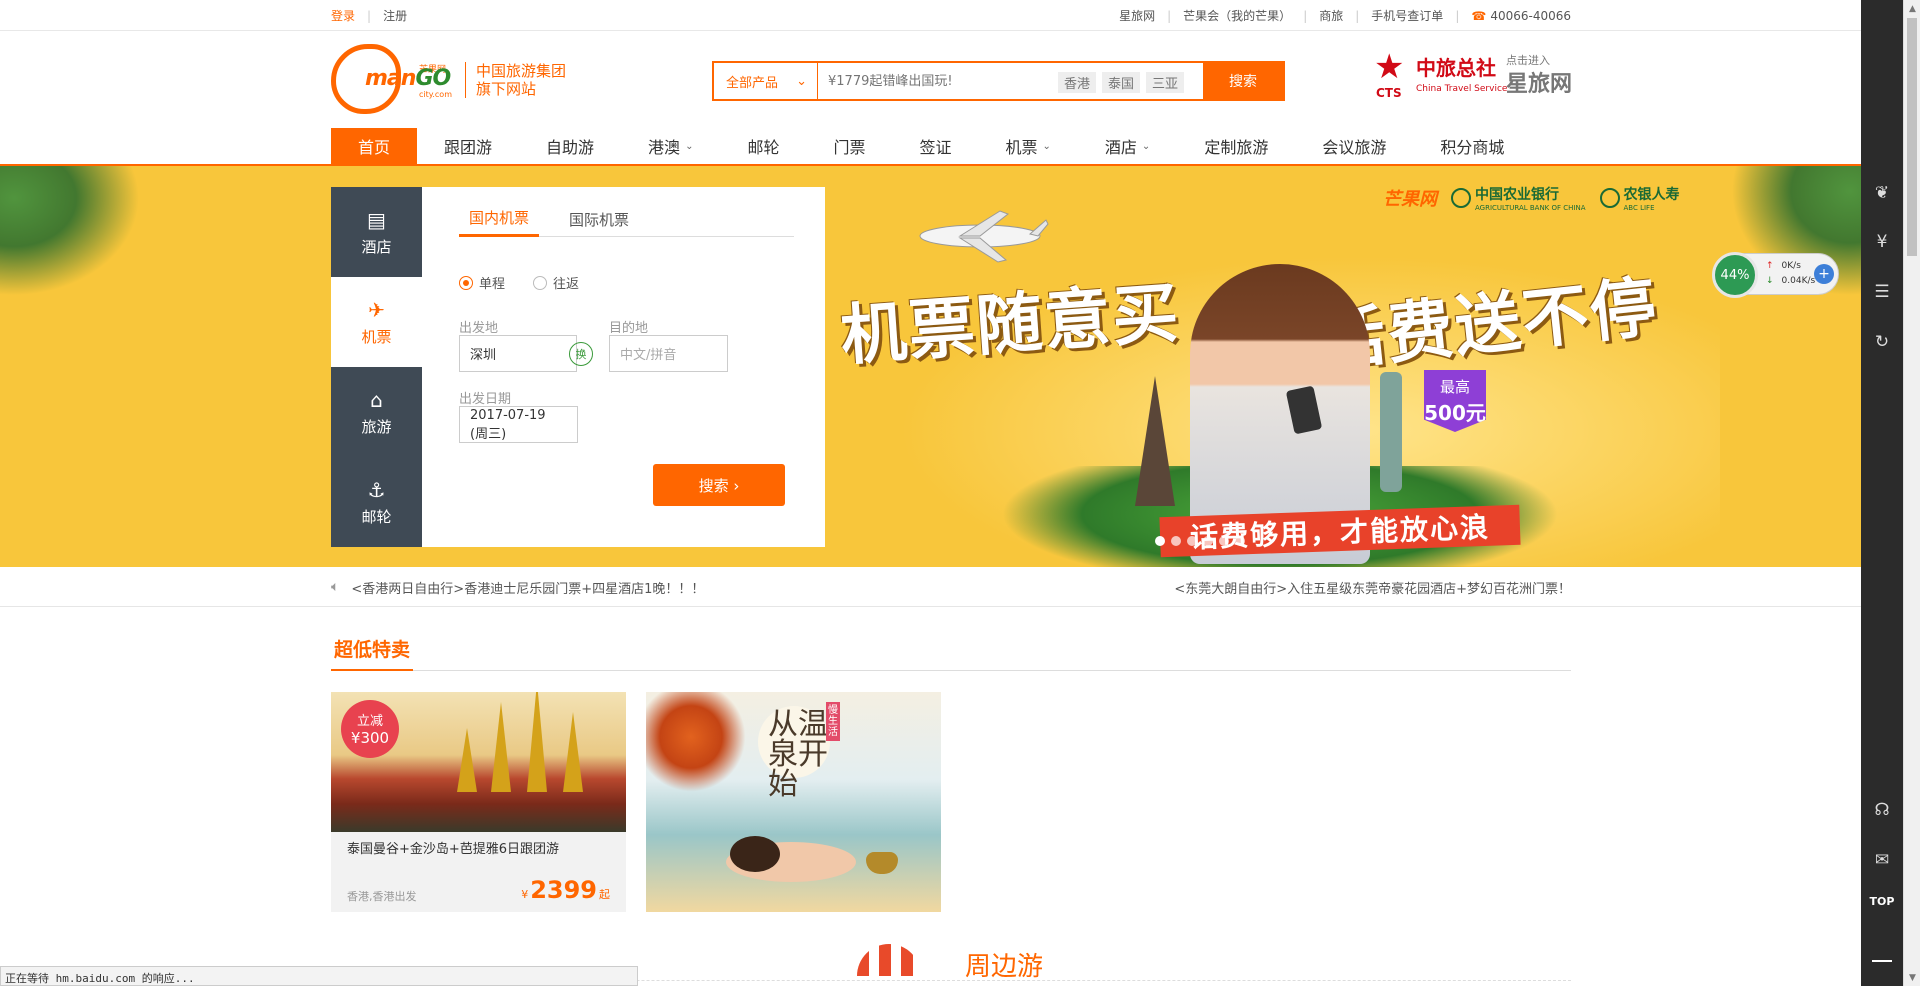 The width and height of the screenshot is (1920, 986). I want to click on eiffel-tower-icon, so click(1155, 441).